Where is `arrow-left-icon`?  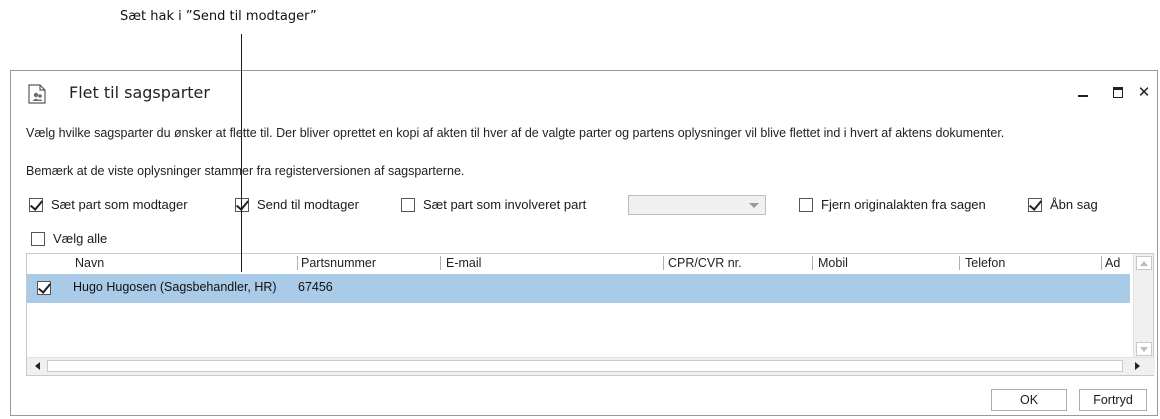
arrow-left-icon is located at coordinates (37, 366).